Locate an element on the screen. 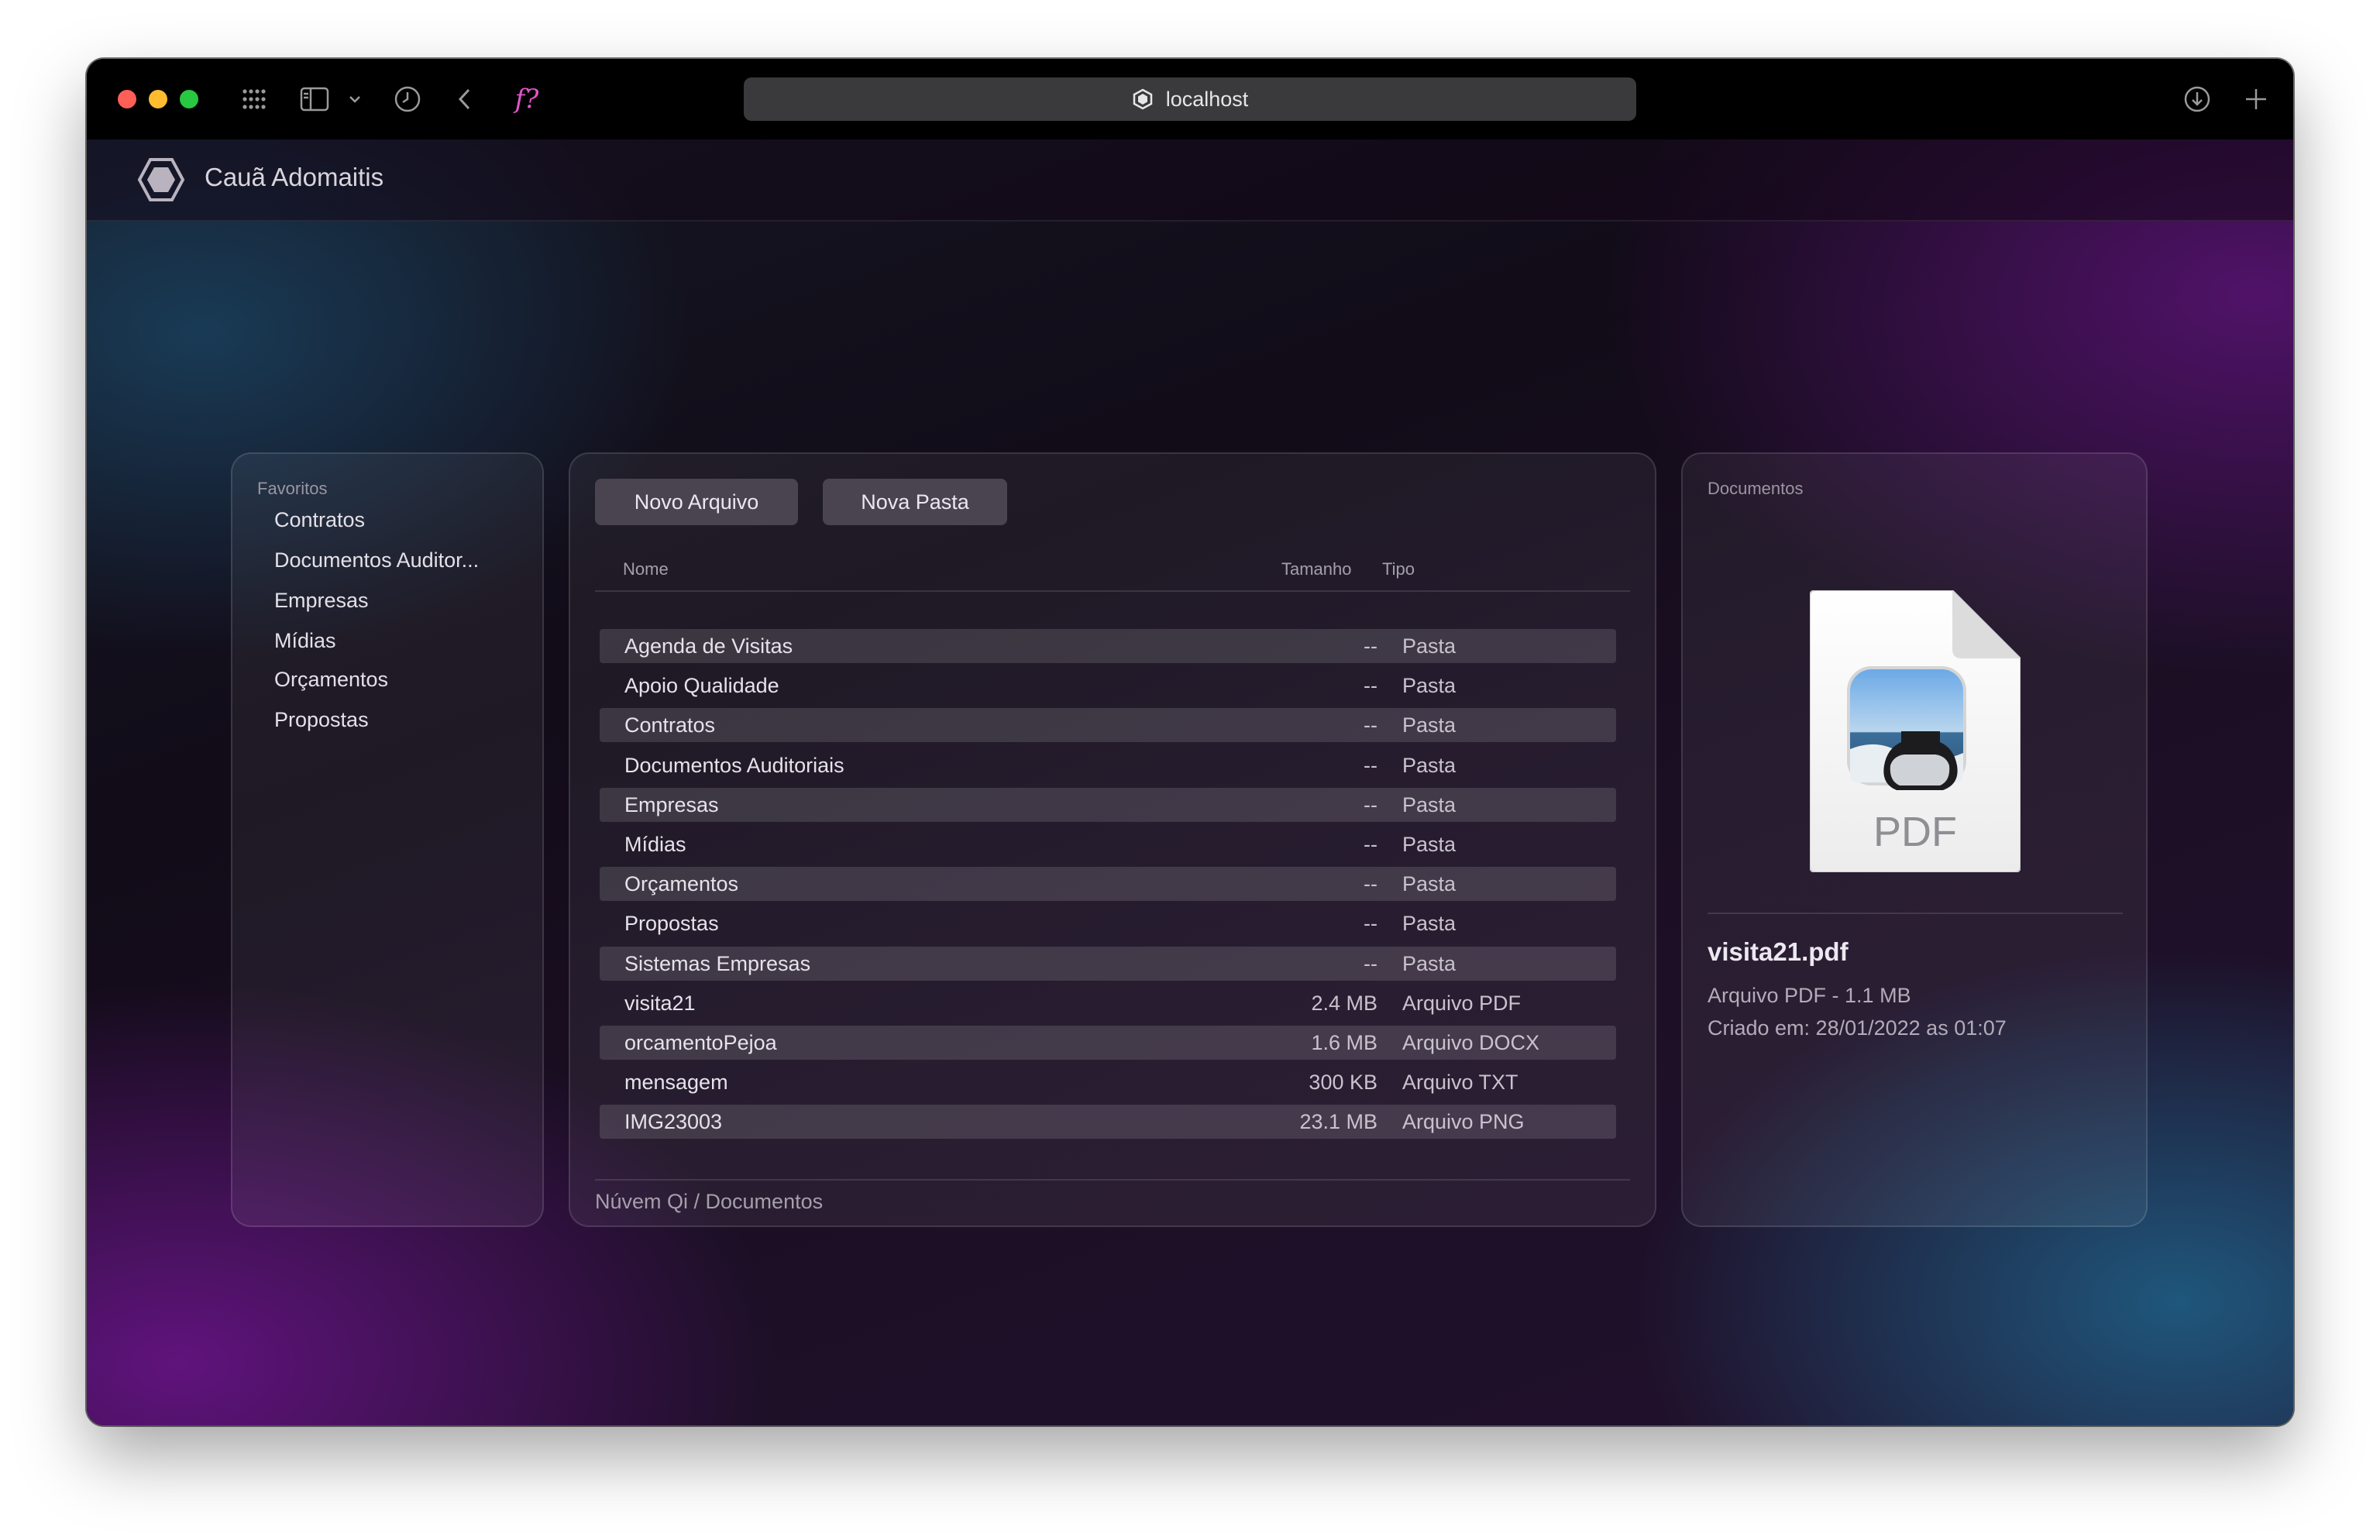 This screenshot has width=2380, height=1540. new-file-button: Novo Arquivo is located at coordinates (697, 502).